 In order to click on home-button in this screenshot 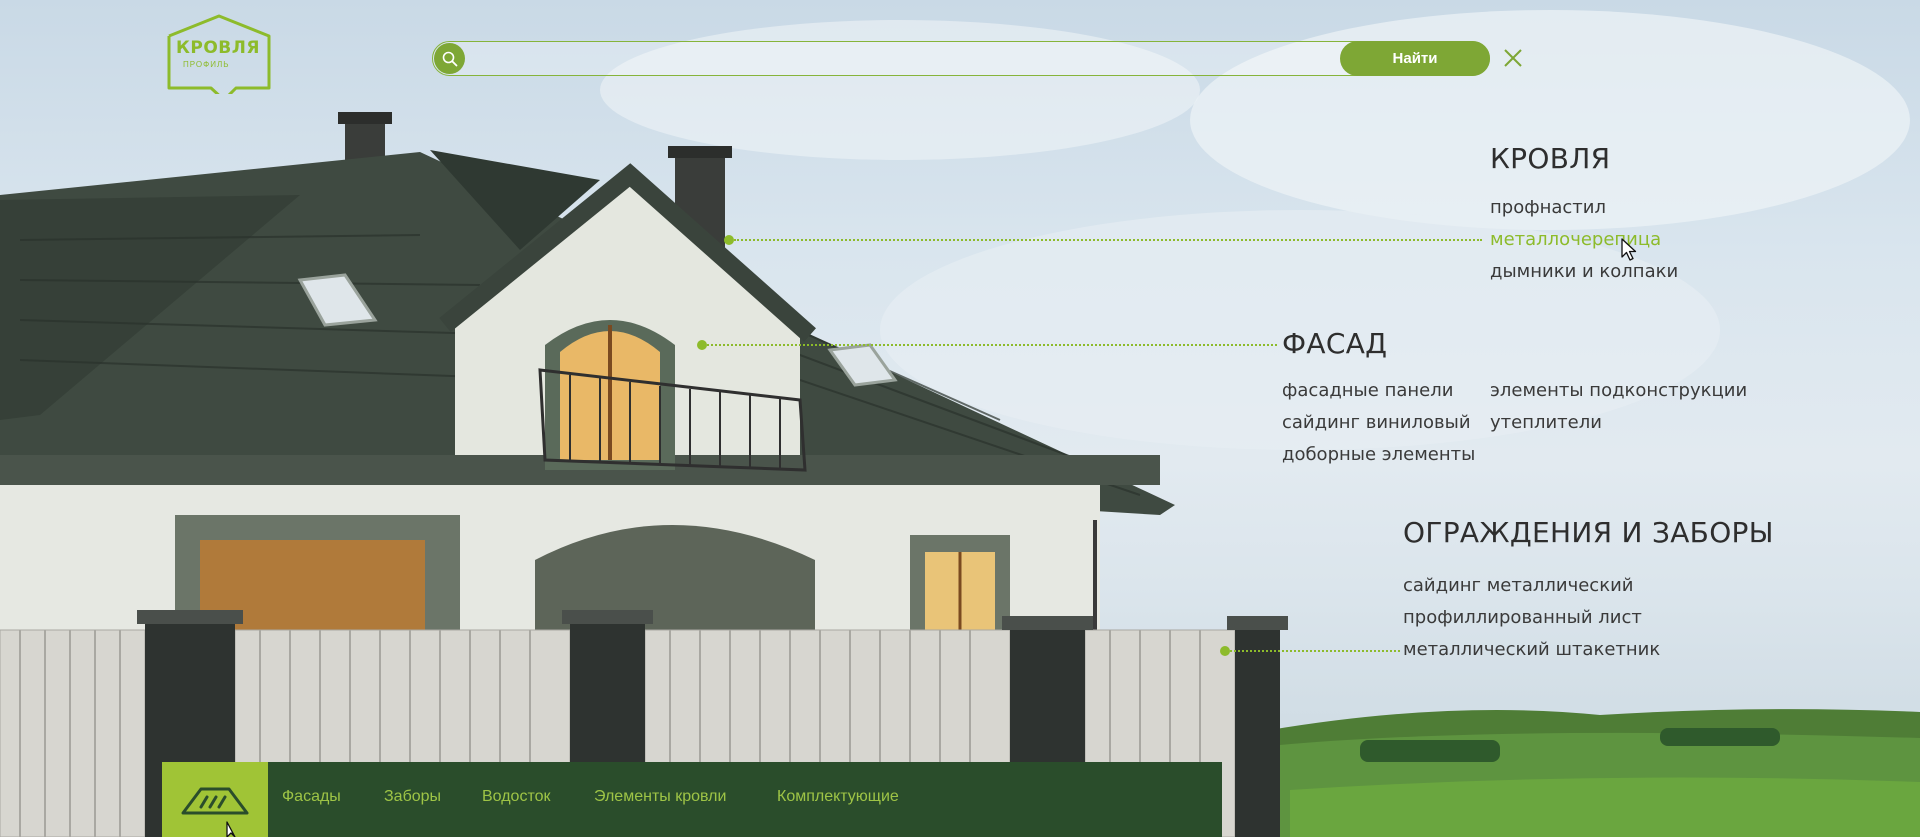, I will do `click(215, 799)`.